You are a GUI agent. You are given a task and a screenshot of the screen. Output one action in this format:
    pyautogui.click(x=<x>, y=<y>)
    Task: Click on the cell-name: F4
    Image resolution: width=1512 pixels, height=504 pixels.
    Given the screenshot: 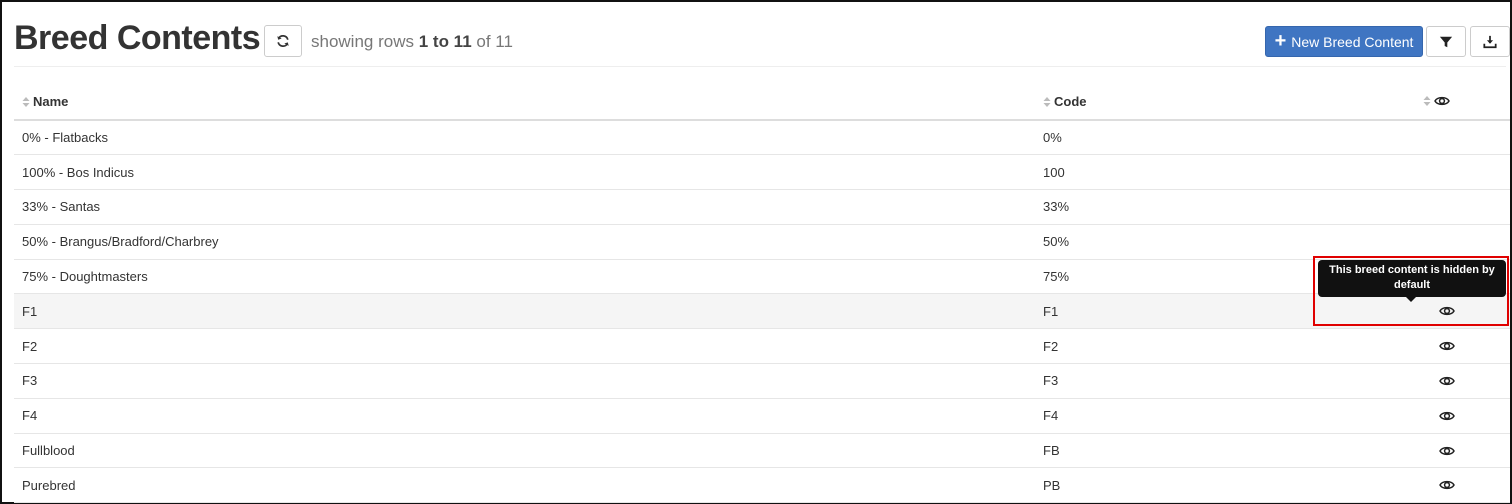 What is the action you would take?
    pyautogui.click(x=30, y=416)
    